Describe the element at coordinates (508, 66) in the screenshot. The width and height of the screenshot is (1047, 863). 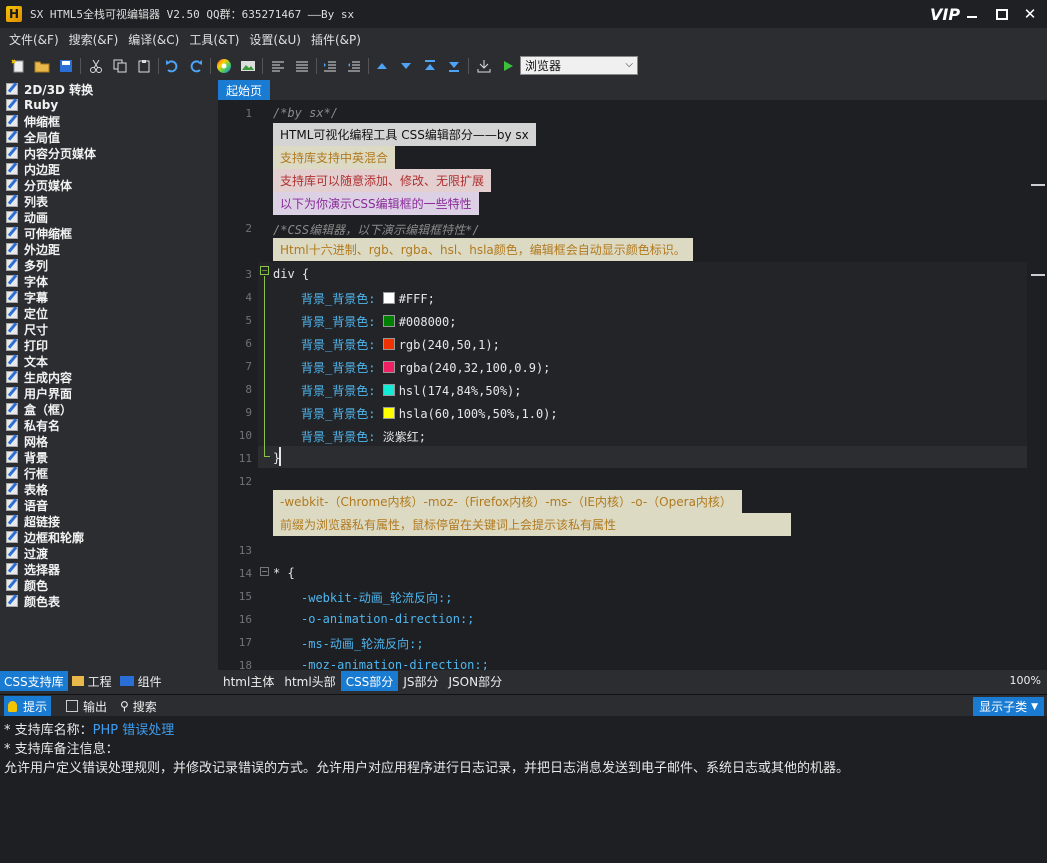
I see `run-button` at that location.